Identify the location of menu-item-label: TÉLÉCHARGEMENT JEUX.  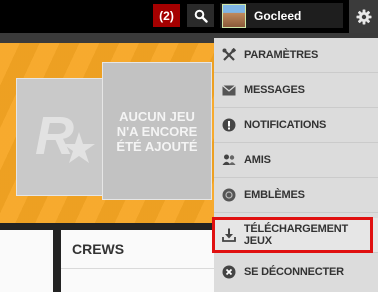
(296, 235).